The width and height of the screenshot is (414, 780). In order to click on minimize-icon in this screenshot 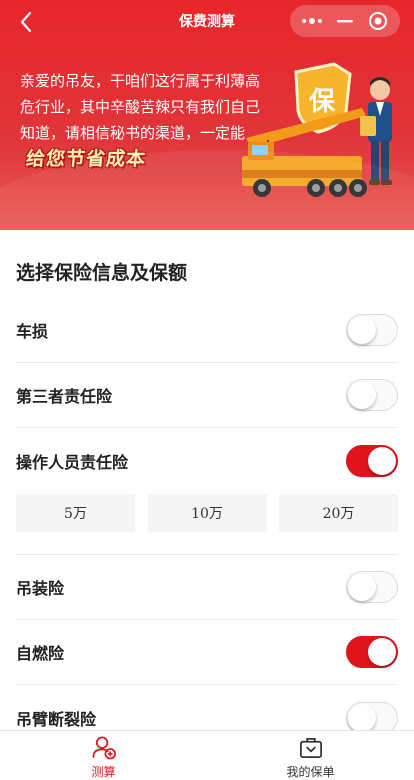, I will do `click(344, 21)`.